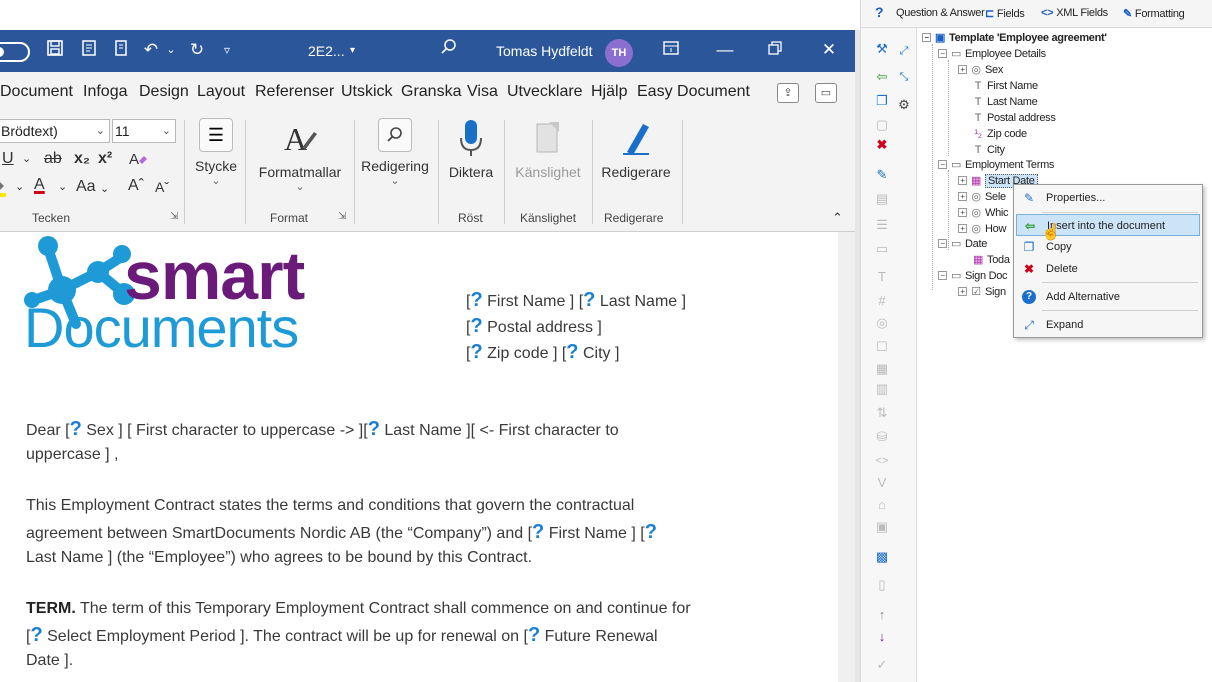 This screenshot has width=1212, height=682. What do you see at coordinates (601, 636) in the screenshot?
I see `field-future-renewal: Future Renewal` at bounding box center [601, 636].